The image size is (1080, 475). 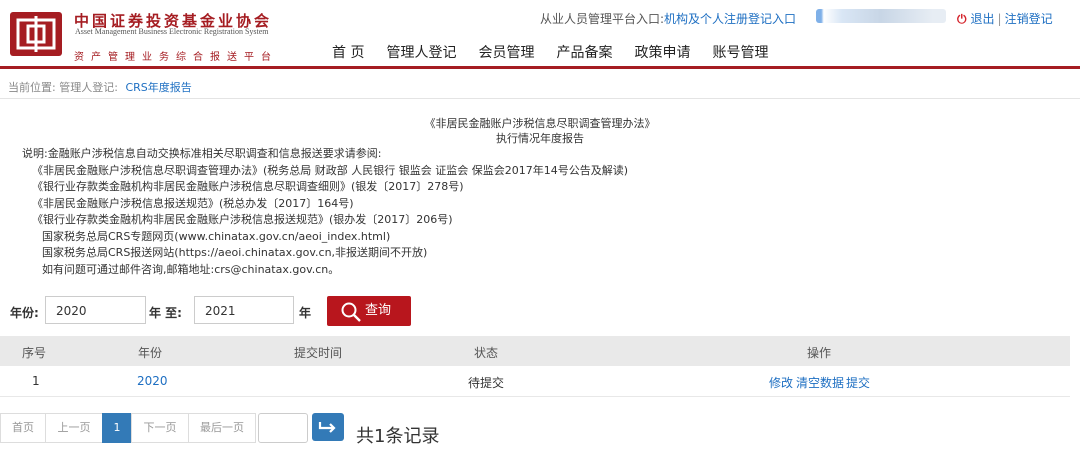 What do you see at coordinates (662, 52) in the screenshot?
I see `nav-policy-application: 政策申请` at bounding box center [662, 52].